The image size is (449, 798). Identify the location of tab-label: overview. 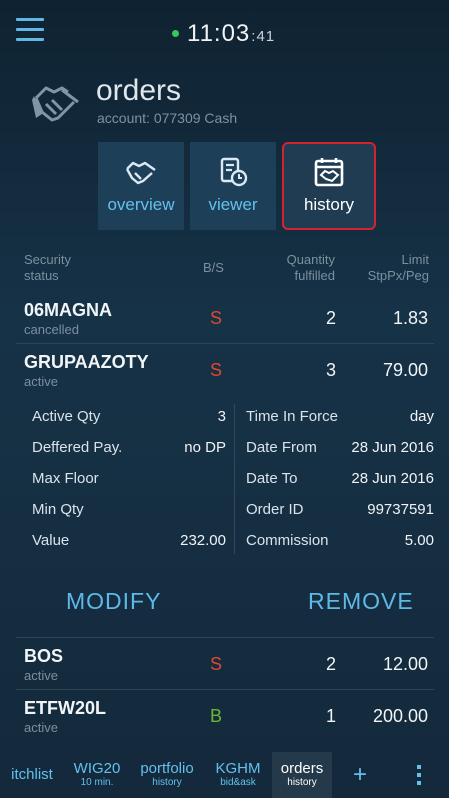
(141, 204).